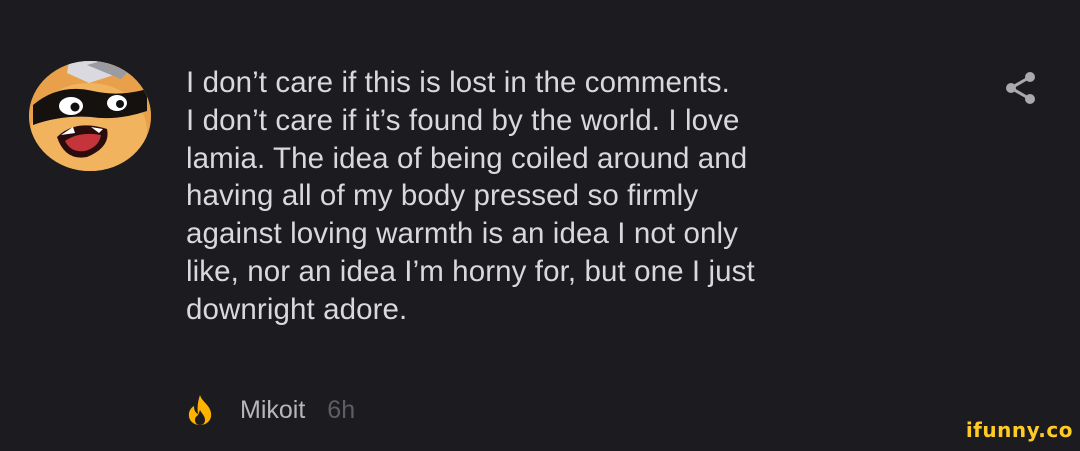 The height and width of the screenshot is (451, 1080). I want to click on user-avatar, so click(90, 116).